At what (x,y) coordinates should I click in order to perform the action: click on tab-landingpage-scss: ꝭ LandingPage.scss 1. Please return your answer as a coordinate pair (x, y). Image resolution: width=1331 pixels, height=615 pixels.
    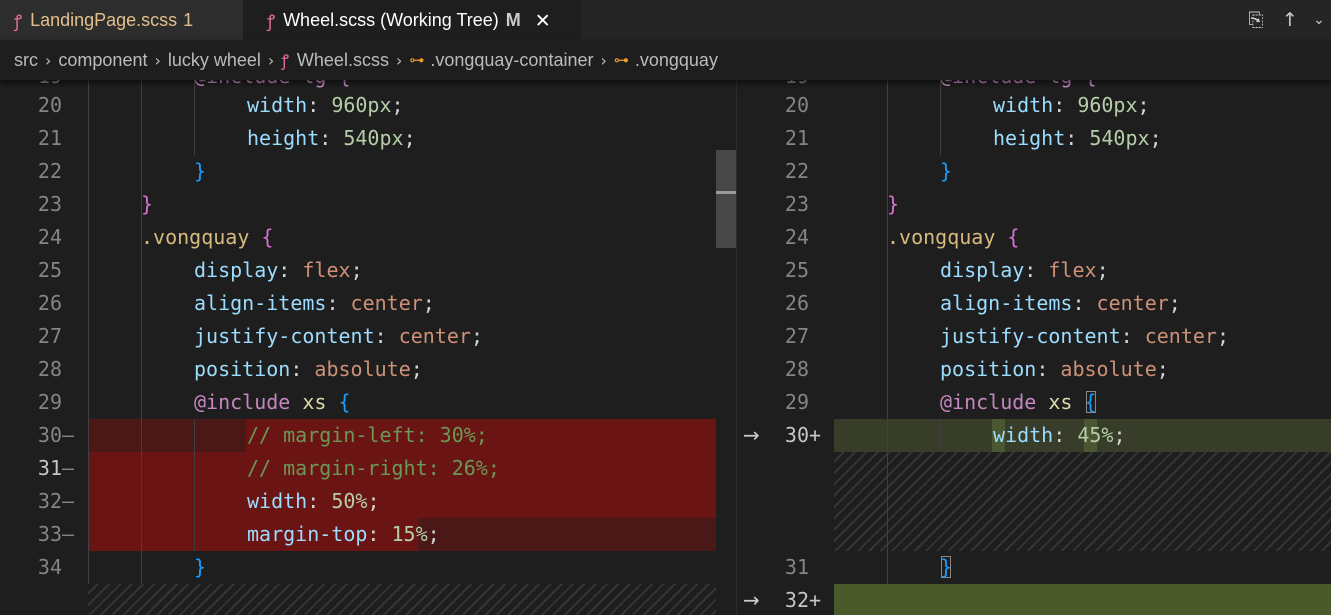
    Looking at the image, I should click on (121, 20).